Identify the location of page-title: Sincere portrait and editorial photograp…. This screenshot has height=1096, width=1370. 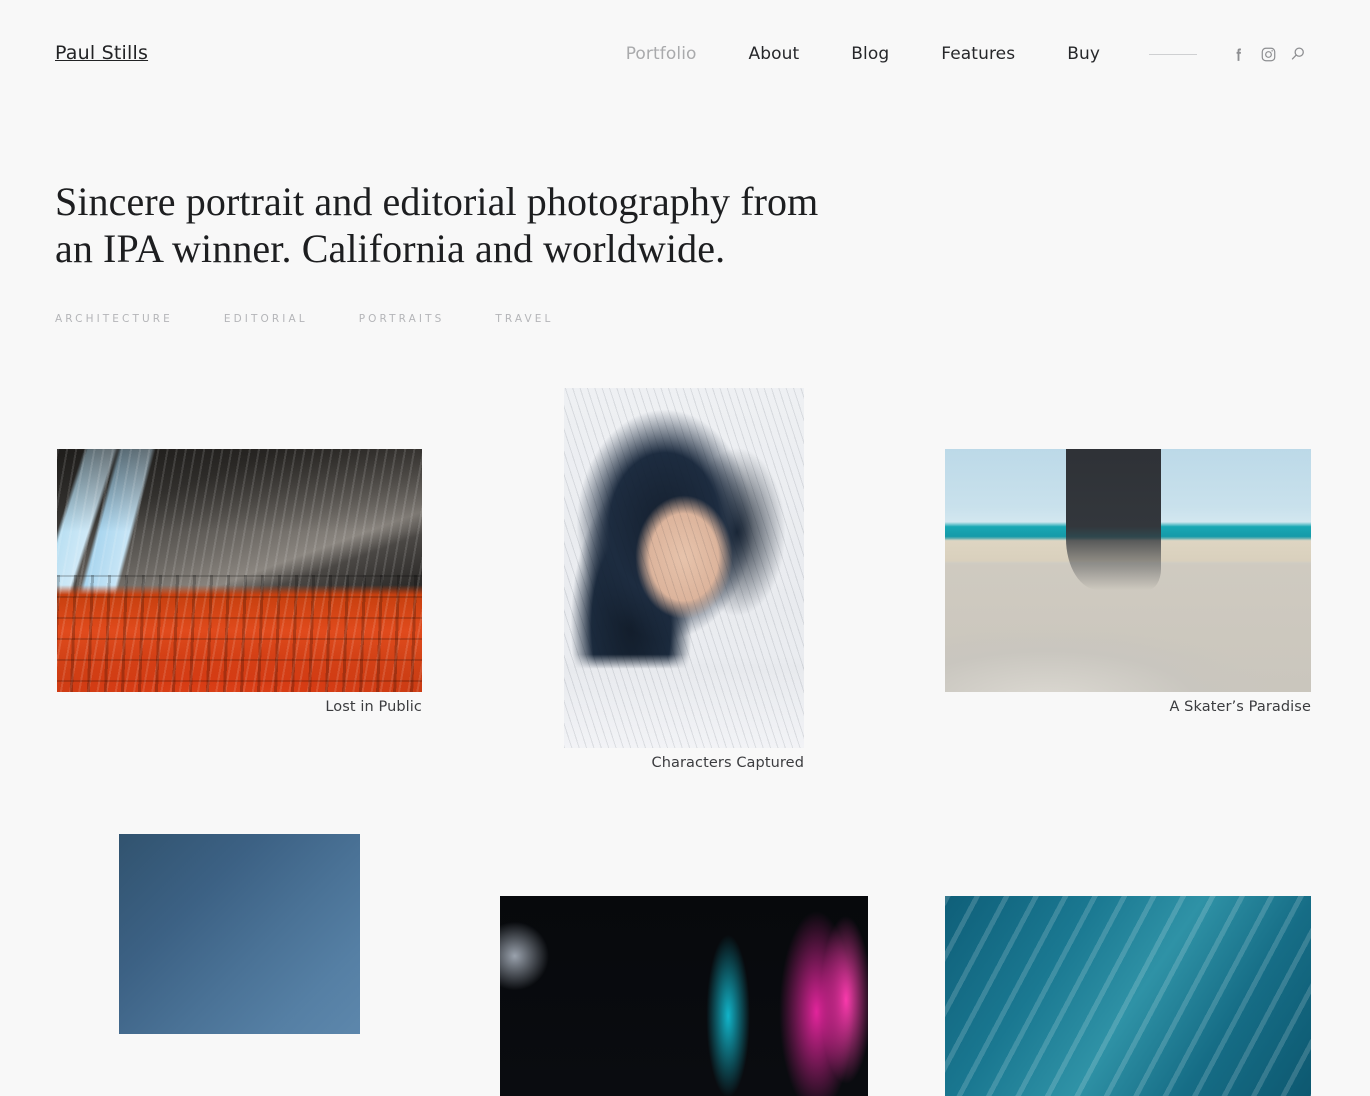
(455, 225).